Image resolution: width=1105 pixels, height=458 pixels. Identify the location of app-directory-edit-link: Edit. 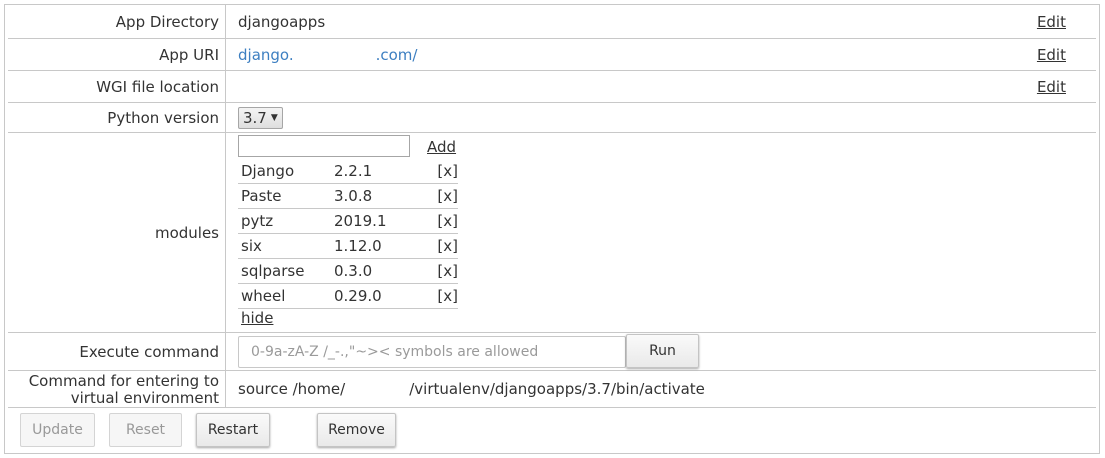
(1051, 21).